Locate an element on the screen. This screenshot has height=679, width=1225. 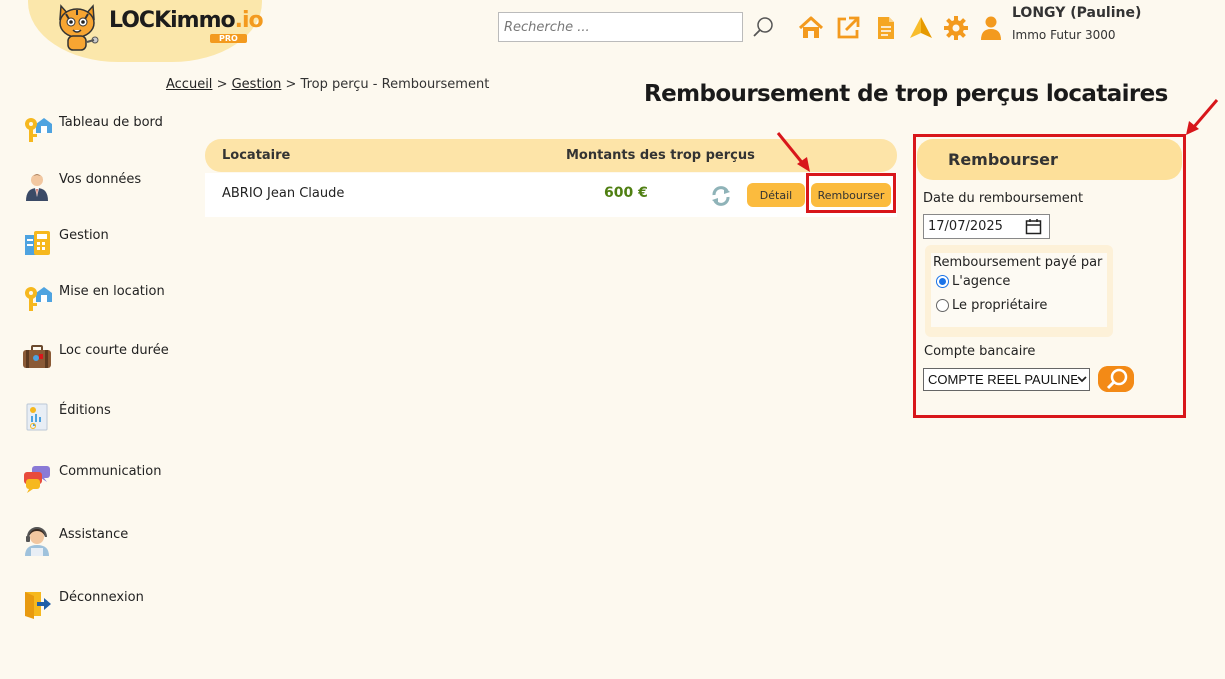
sidebar-item-label: Assistance is located at coordinates (94, 534).